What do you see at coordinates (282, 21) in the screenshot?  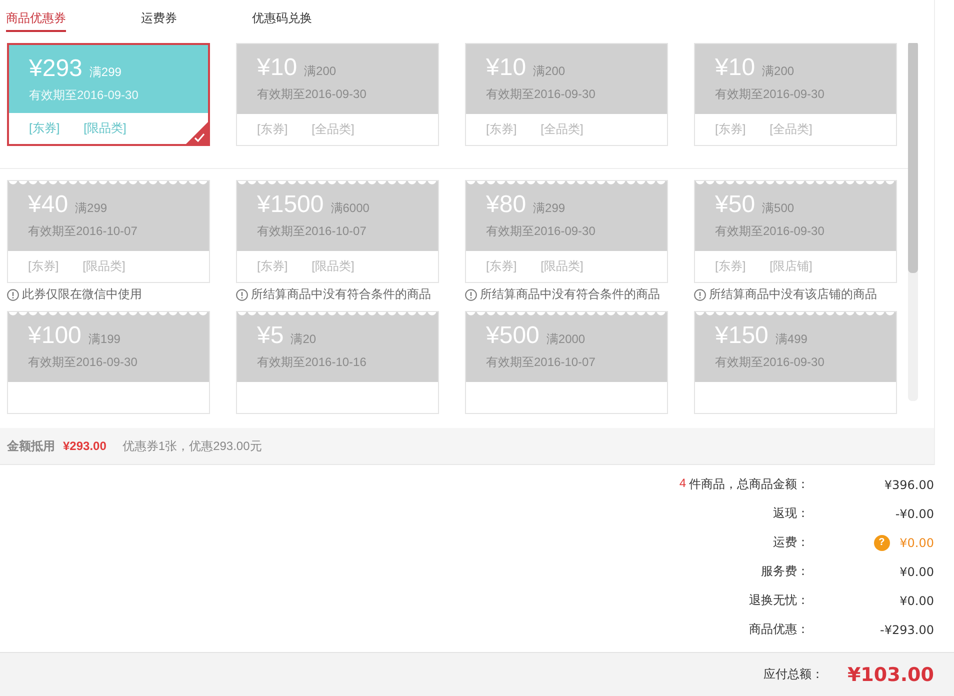 I see `coupon-tab: 优惠码兑换` at bounding box center [282, 21].